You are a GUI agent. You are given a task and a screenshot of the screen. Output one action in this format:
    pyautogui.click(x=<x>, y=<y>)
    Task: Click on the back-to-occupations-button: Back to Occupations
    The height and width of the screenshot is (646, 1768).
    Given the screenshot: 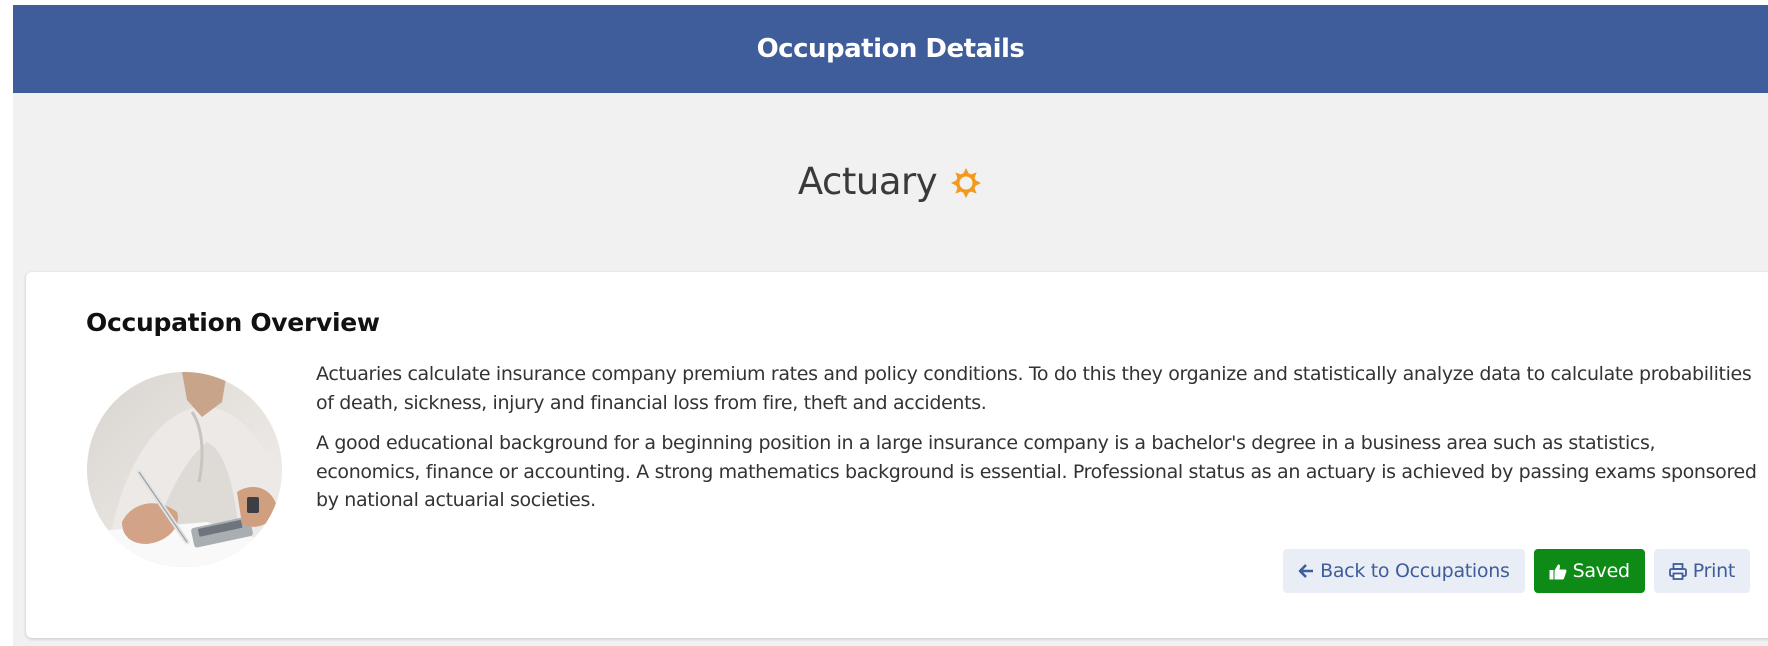 What is the action you would take?
    pyautogui.click(x=1404, y=571)
    